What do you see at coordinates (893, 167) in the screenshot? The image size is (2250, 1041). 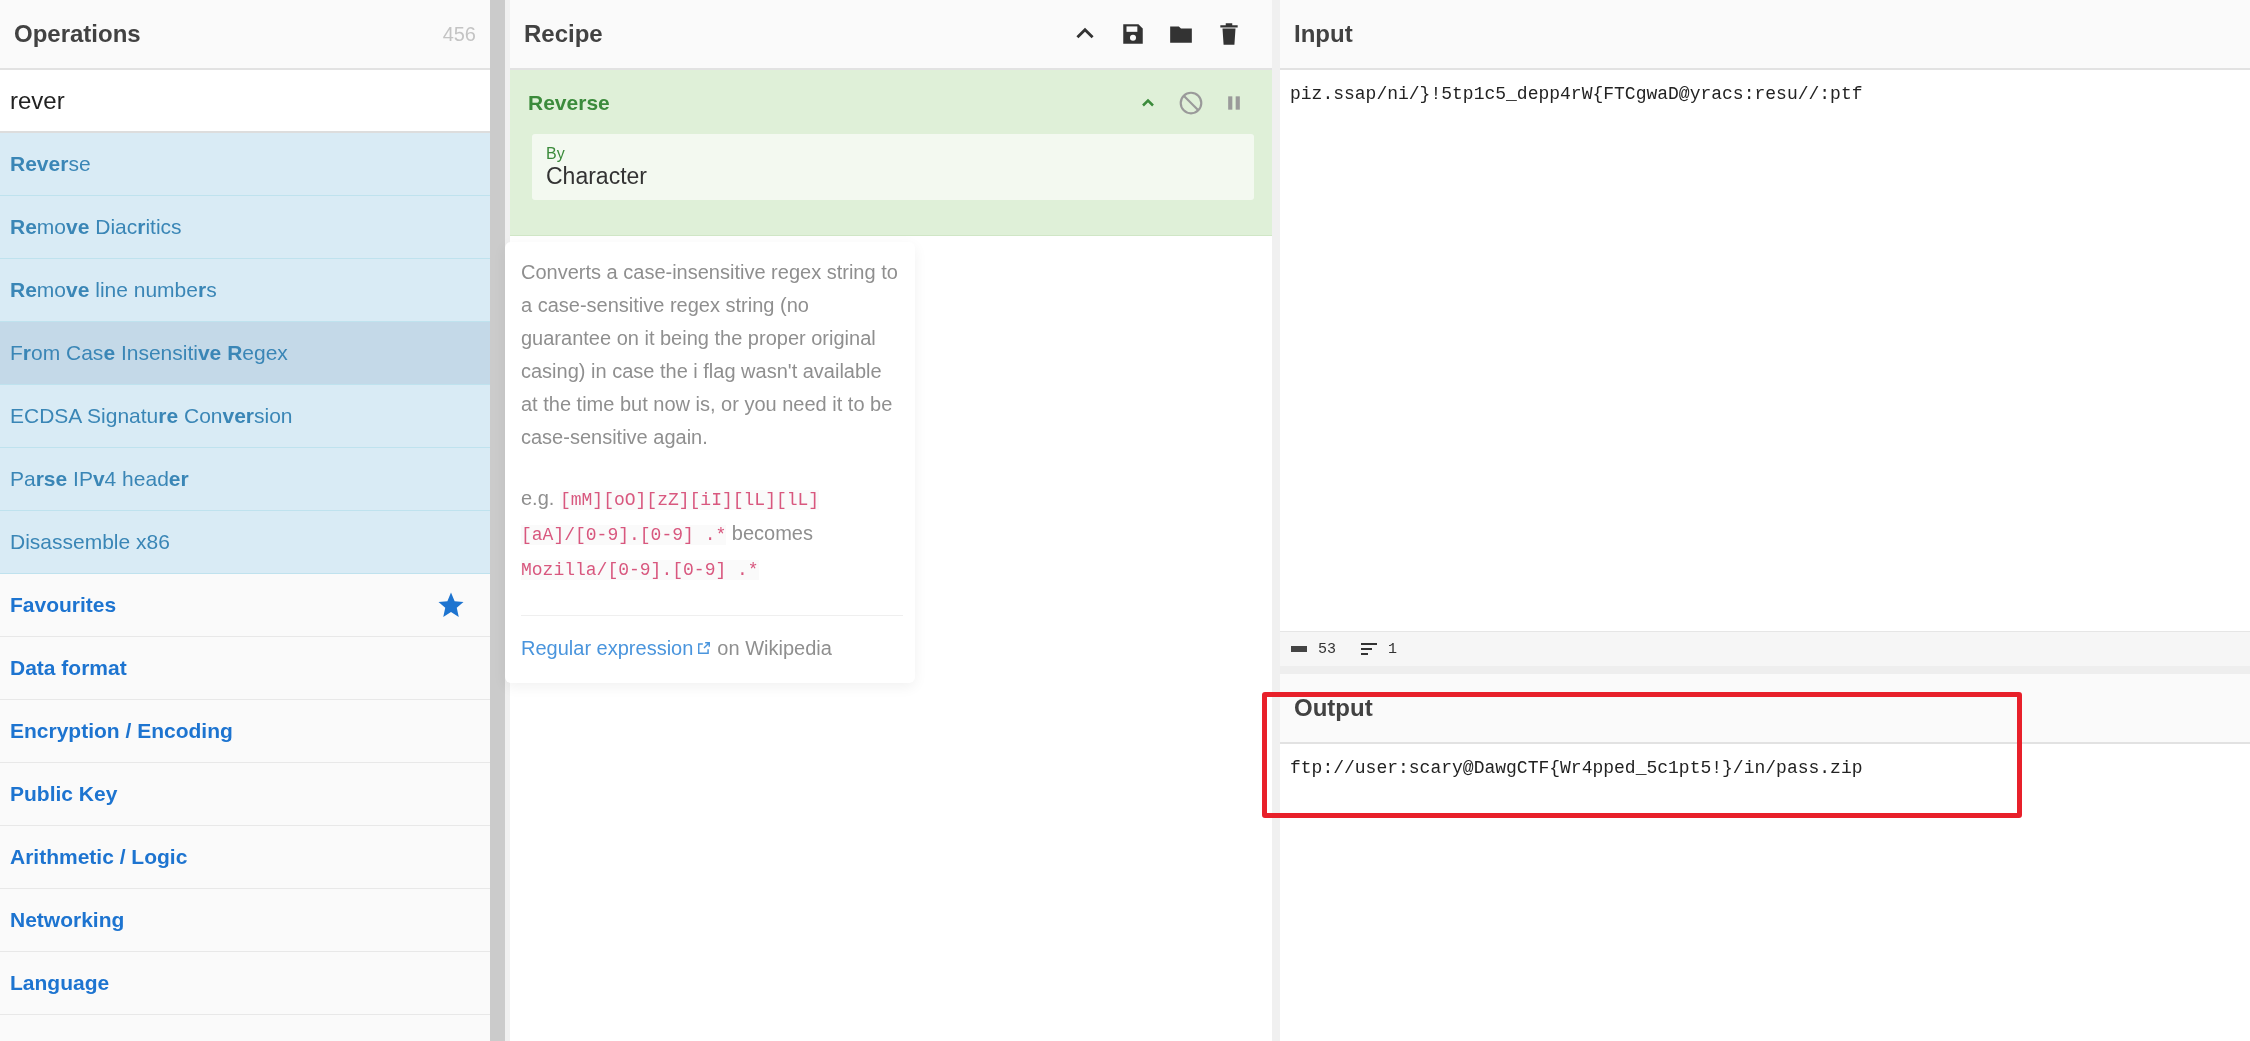 I see `ingredient-field: By Character` at bounding box center [893, 167].